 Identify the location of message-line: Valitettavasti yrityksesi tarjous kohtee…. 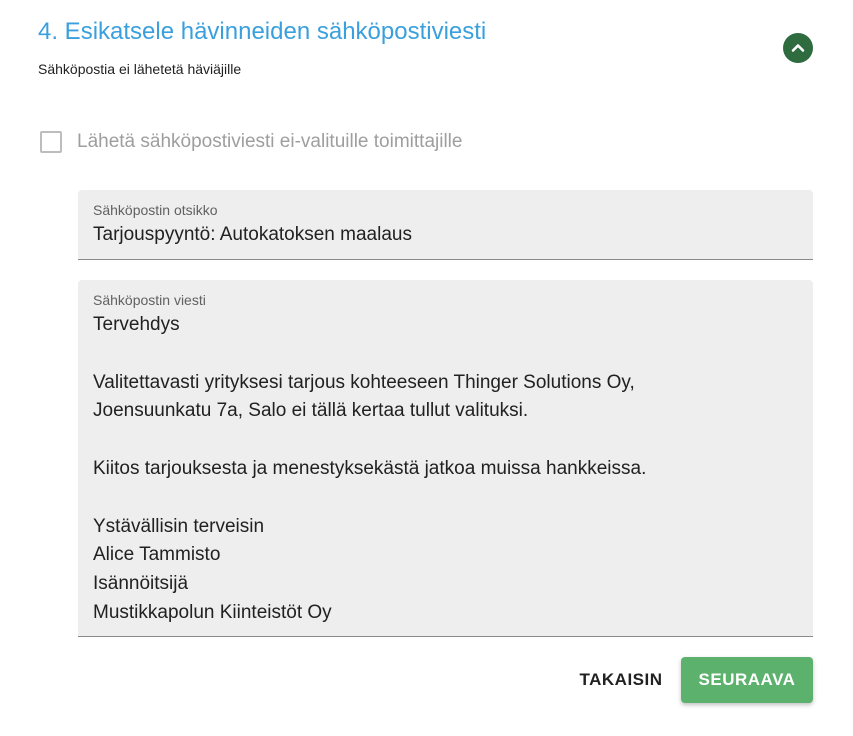
(364, 382).